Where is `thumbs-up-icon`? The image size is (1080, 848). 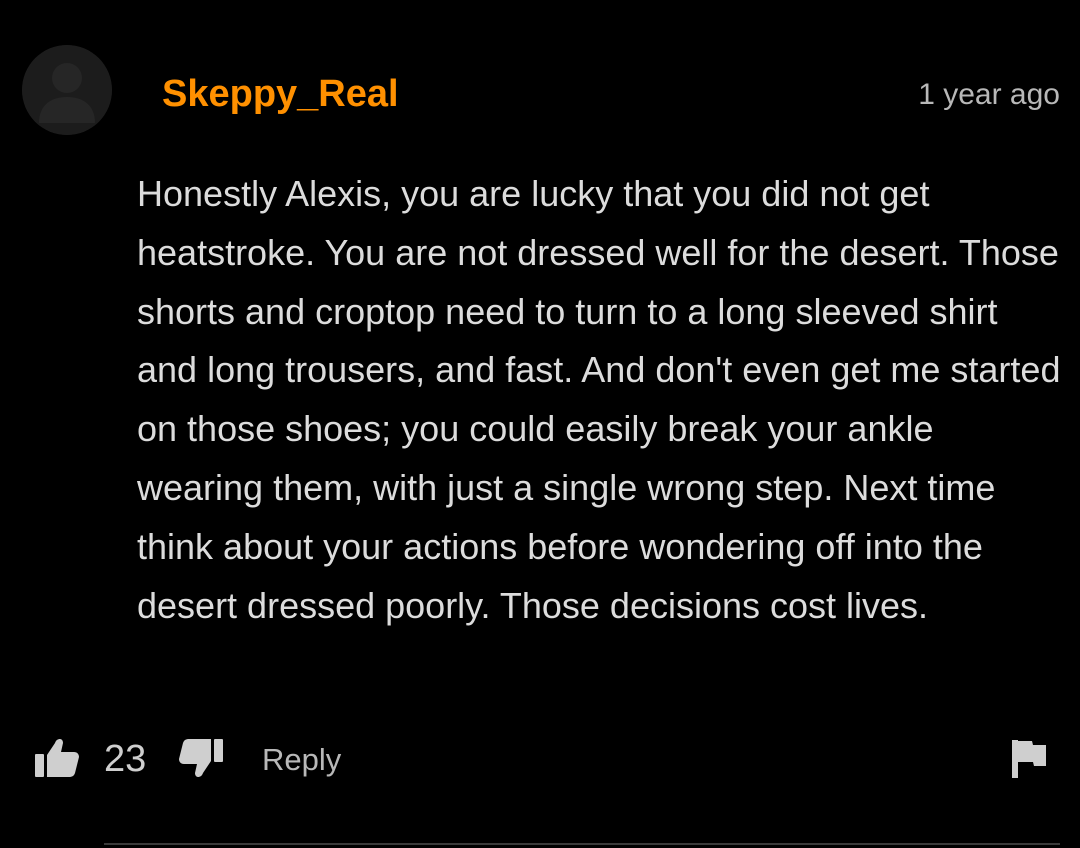
thumbs-up-icon is located at coordinates (57, 758).